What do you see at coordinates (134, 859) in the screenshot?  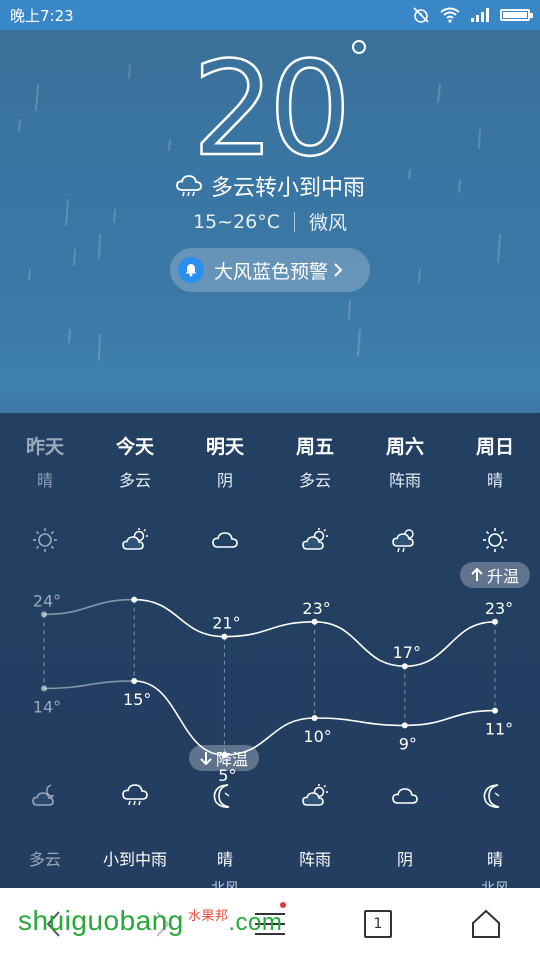 I see `night-condition: 小到中雨` at bounding box center [134, 859].